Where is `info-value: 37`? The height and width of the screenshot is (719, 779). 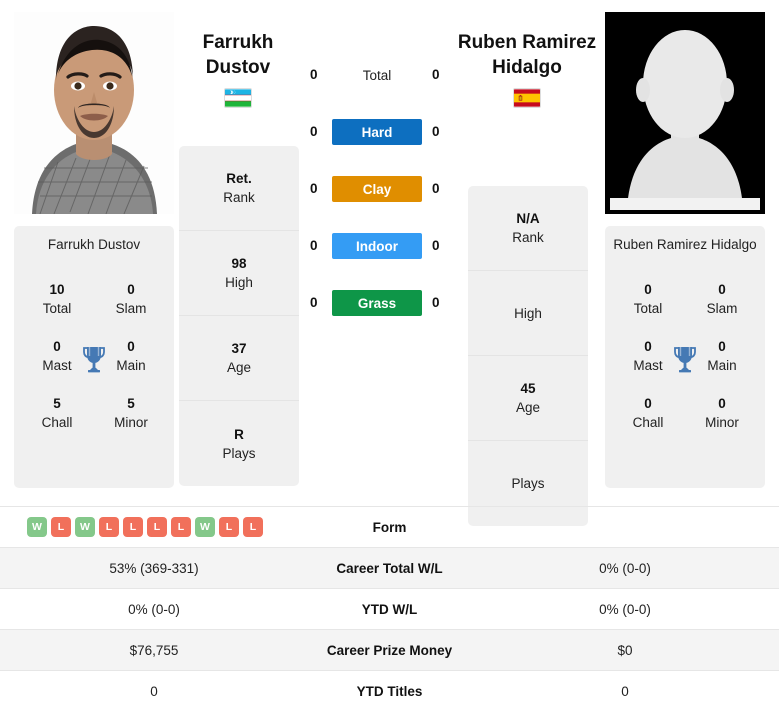 info-value: 37 is located at coordinates (239, 348).